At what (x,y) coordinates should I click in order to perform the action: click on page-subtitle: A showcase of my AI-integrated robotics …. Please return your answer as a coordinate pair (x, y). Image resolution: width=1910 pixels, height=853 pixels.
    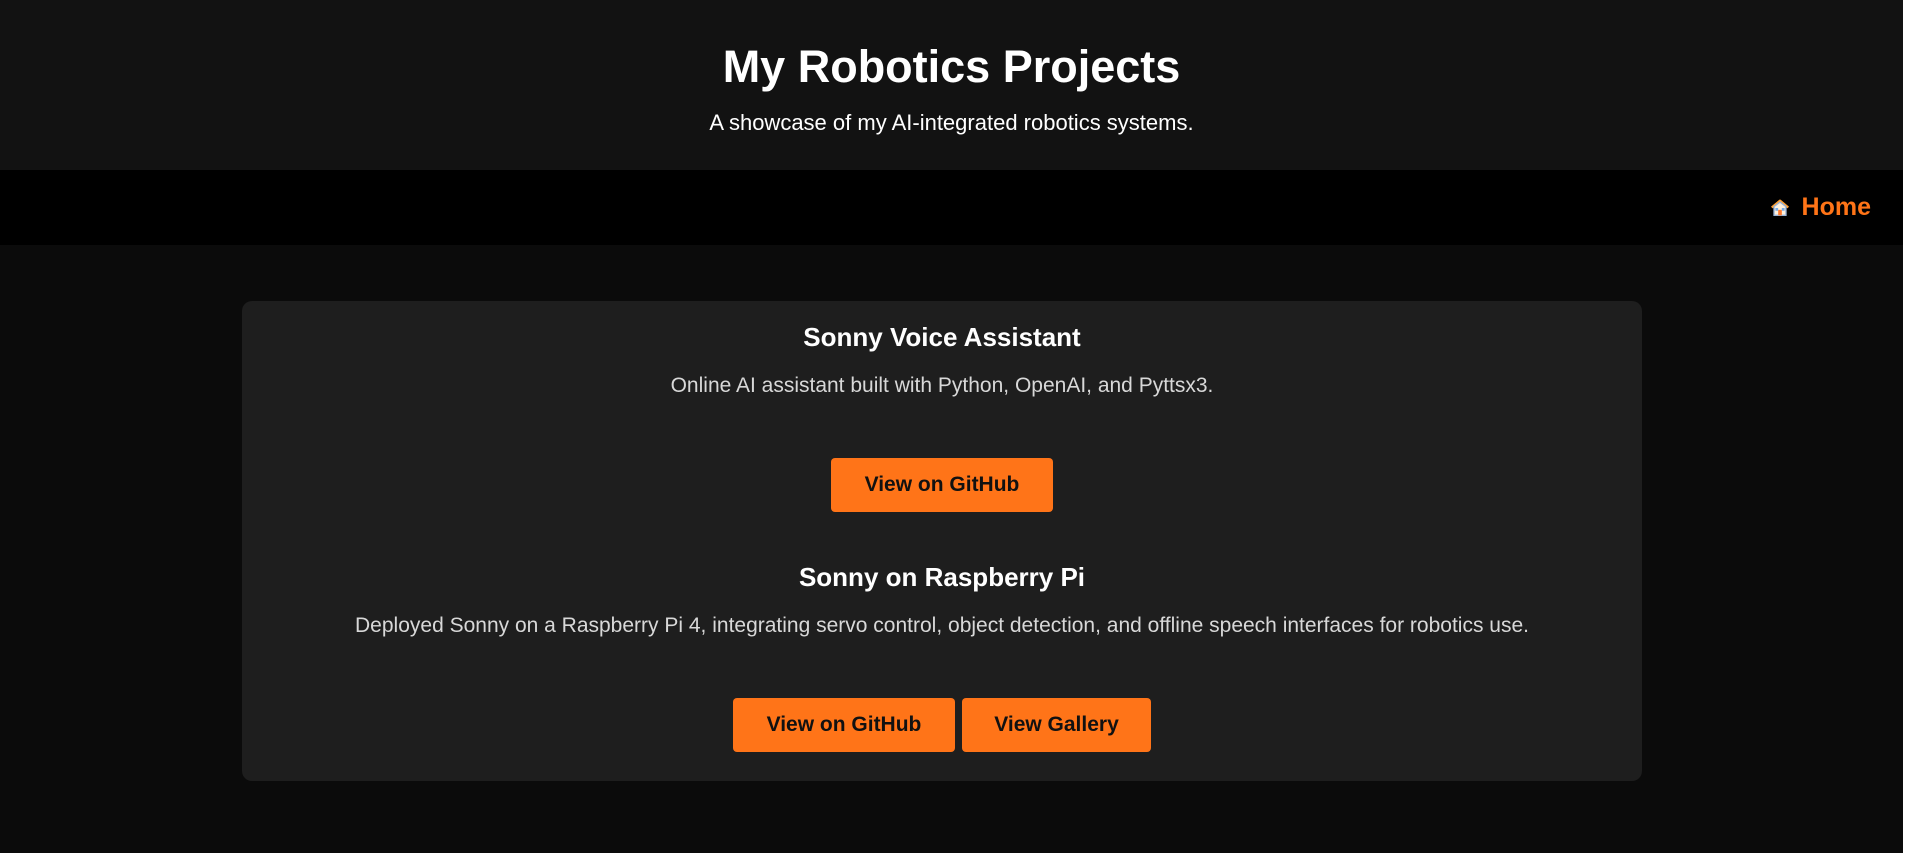
    Looking at the image, I should click on (951, 122).